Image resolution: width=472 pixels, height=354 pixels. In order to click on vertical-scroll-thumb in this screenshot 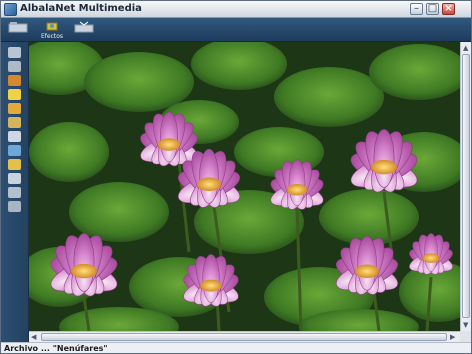, I will do `click(466, 186)`.